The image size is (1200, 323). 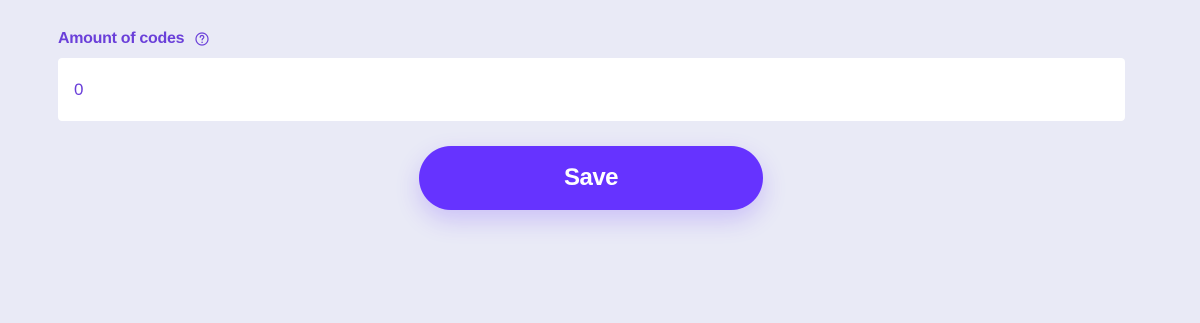 I want to click on field-label-row: Amount of codes, so click(x=591, y=39).